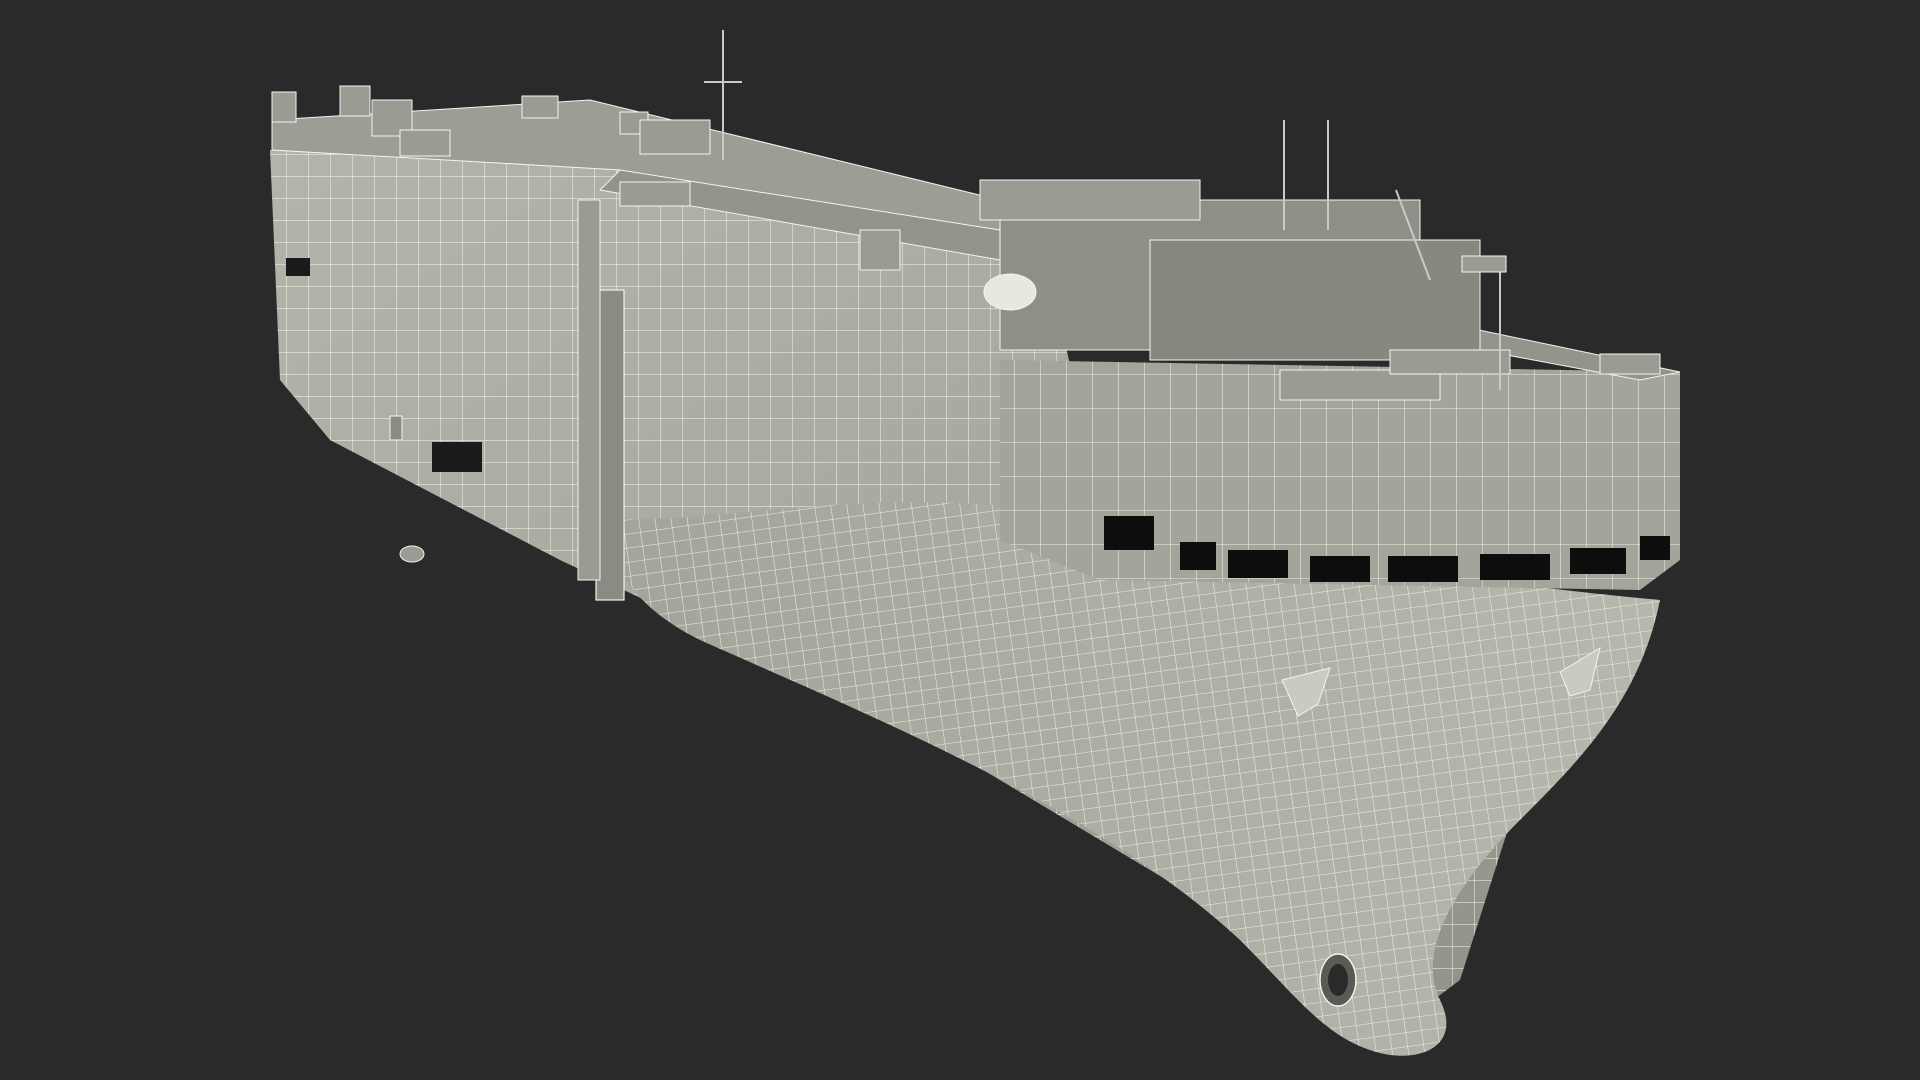  What do you see at coordinates (1010, 292) in the screenshot?
I see `lifeboat` at bounding box center [1010, 292].